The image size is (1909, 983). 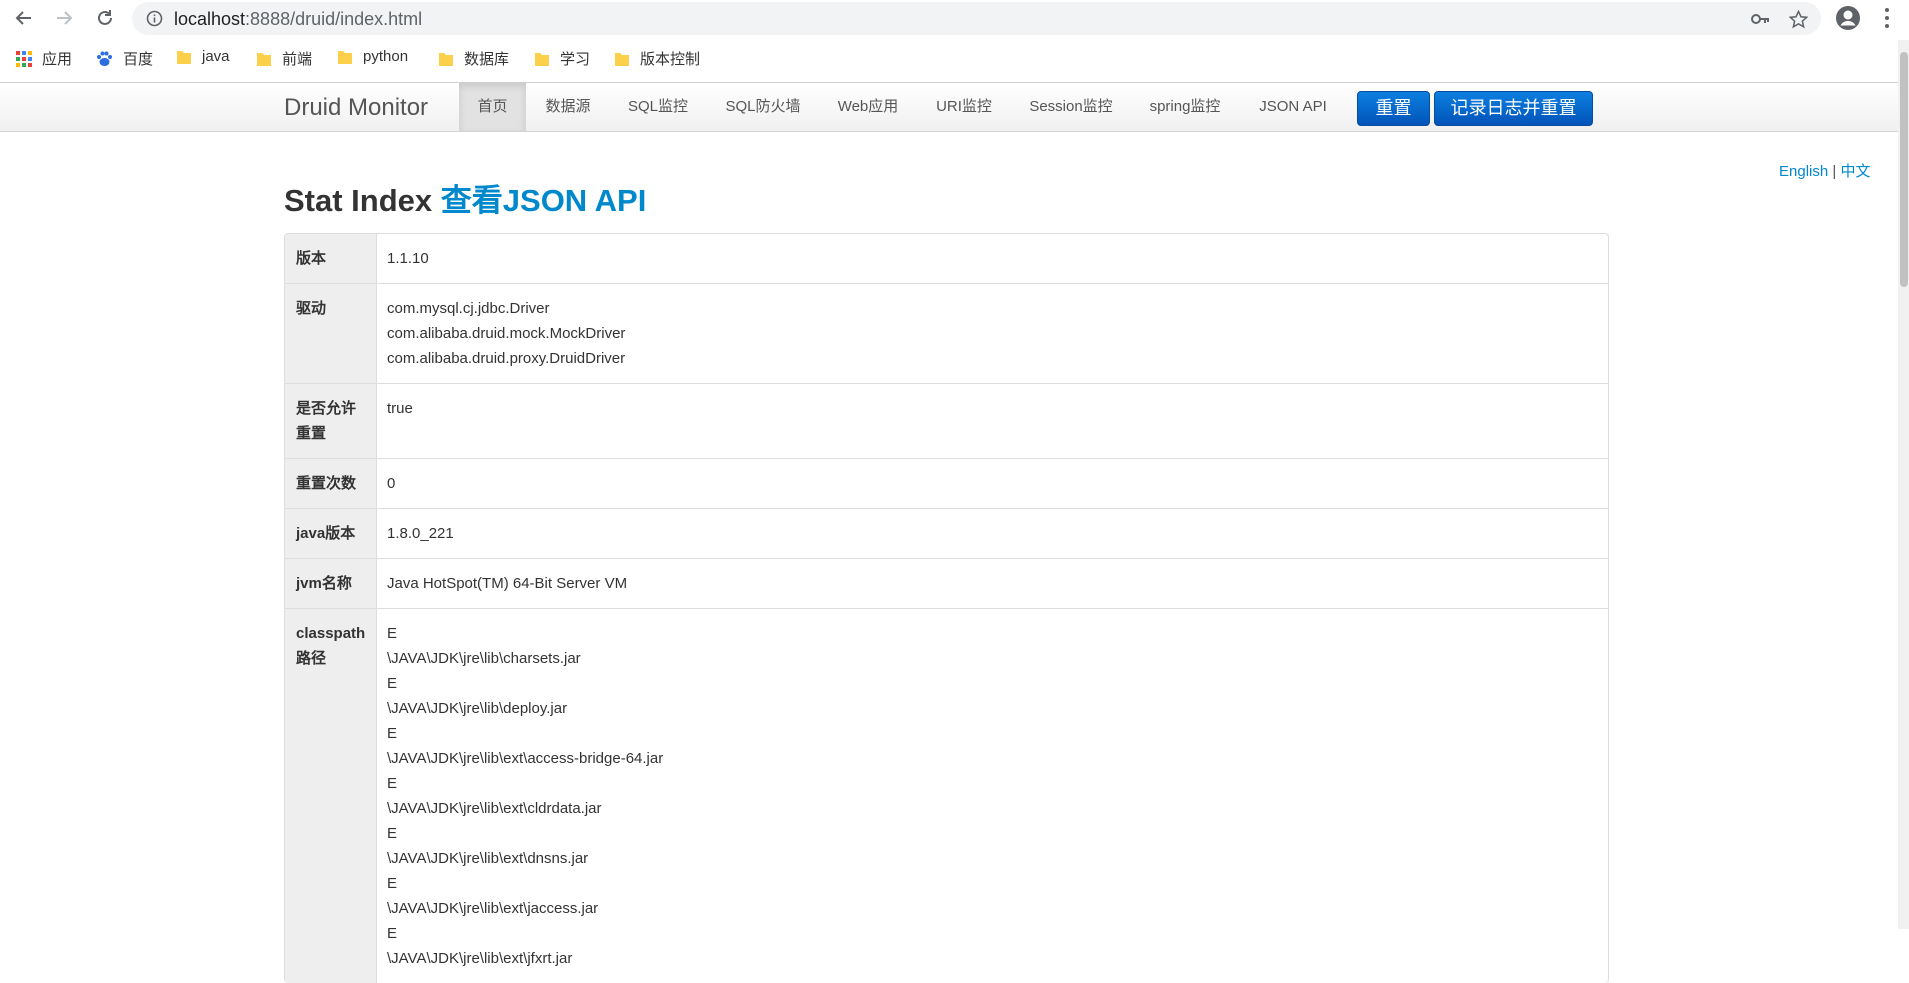 I want to click on address-bar: localhost:8888/druid/index.html, so click(x=976, y=18).